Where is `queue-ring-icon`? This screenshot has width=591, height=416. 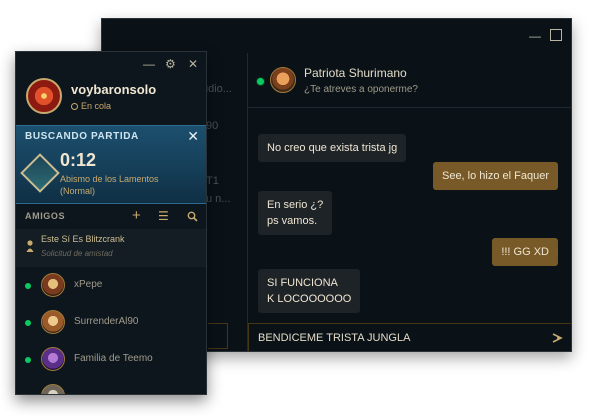
queue-ring-icon is located at coordinates (74, 106).